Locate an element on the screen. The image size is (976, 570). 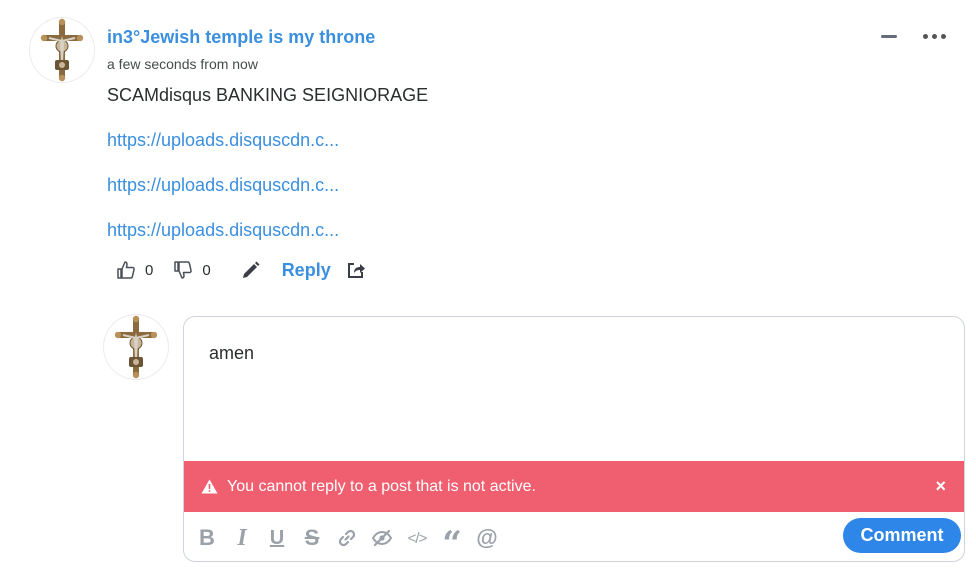
italic-icon: I is located at coordinates (242, 538).